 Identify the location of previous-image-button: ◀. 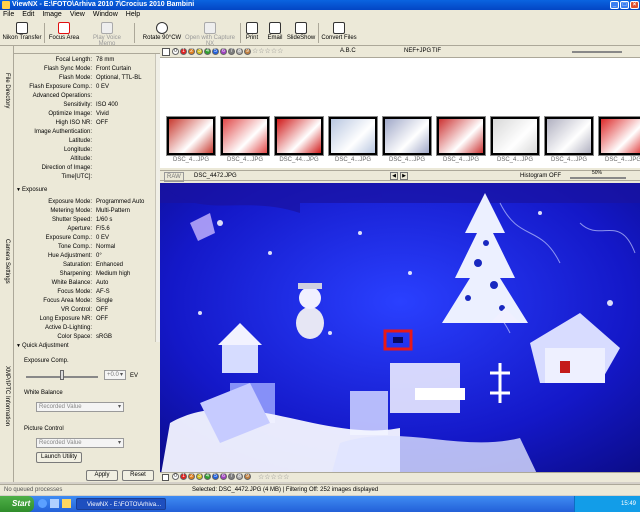
(394, 176).